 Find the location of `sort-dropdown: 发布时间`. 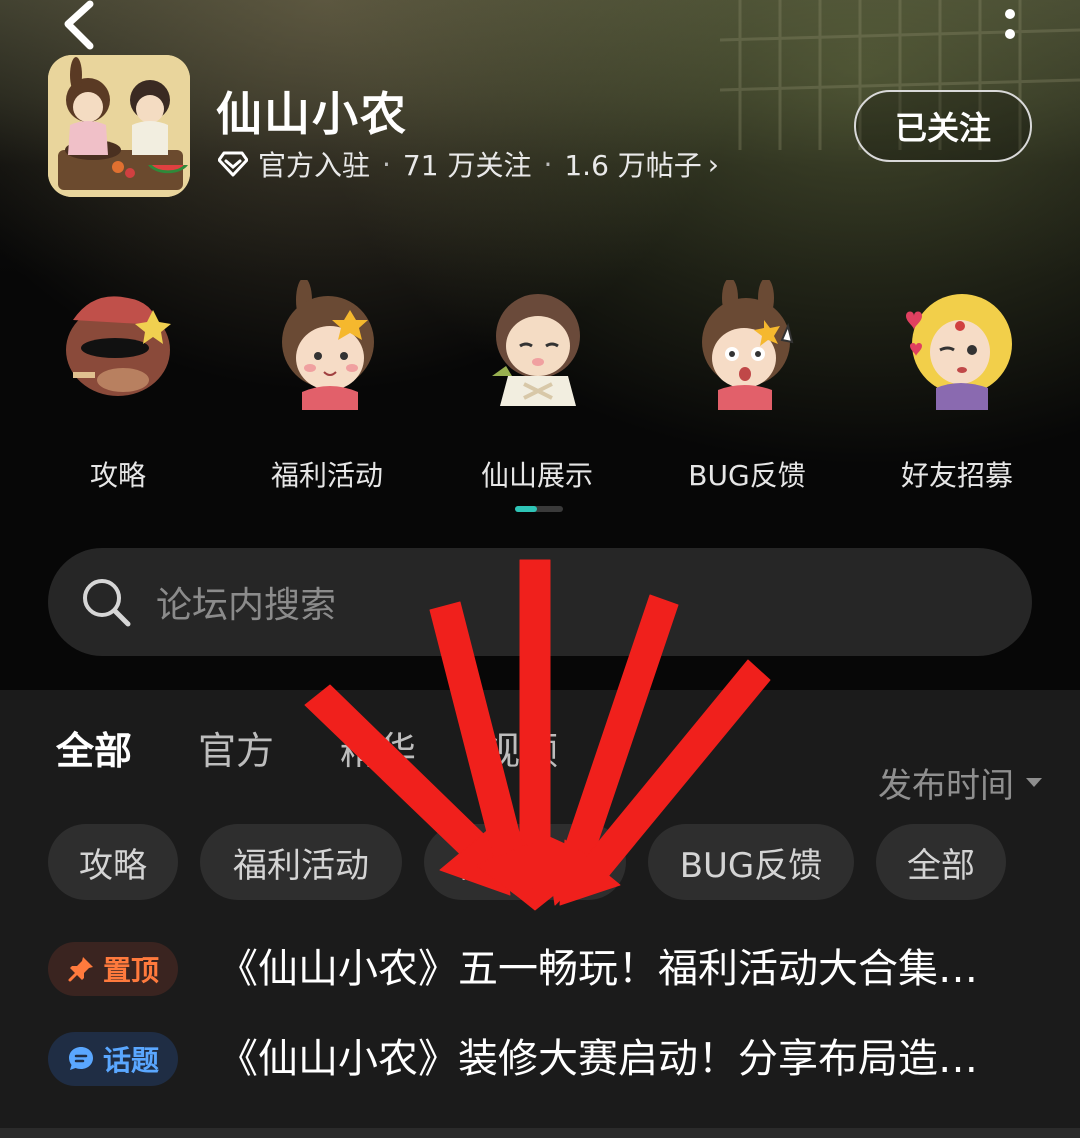

sort-dropdown: 发布时间 is located at coordinates (960, 782).